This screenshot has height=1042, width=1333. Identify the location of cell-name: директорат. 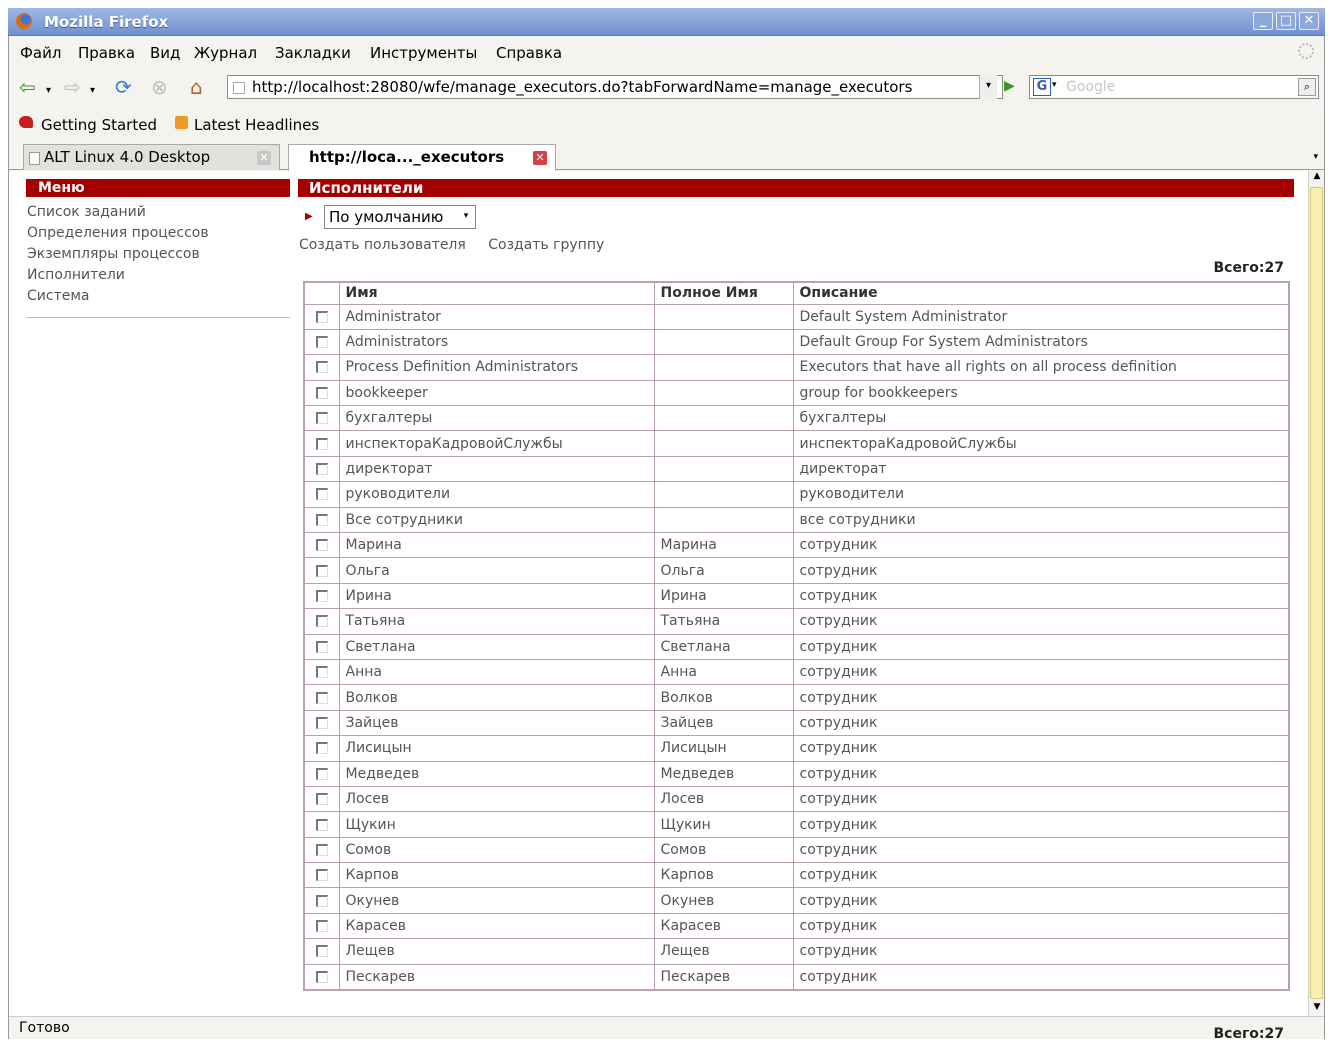
(496, 469).